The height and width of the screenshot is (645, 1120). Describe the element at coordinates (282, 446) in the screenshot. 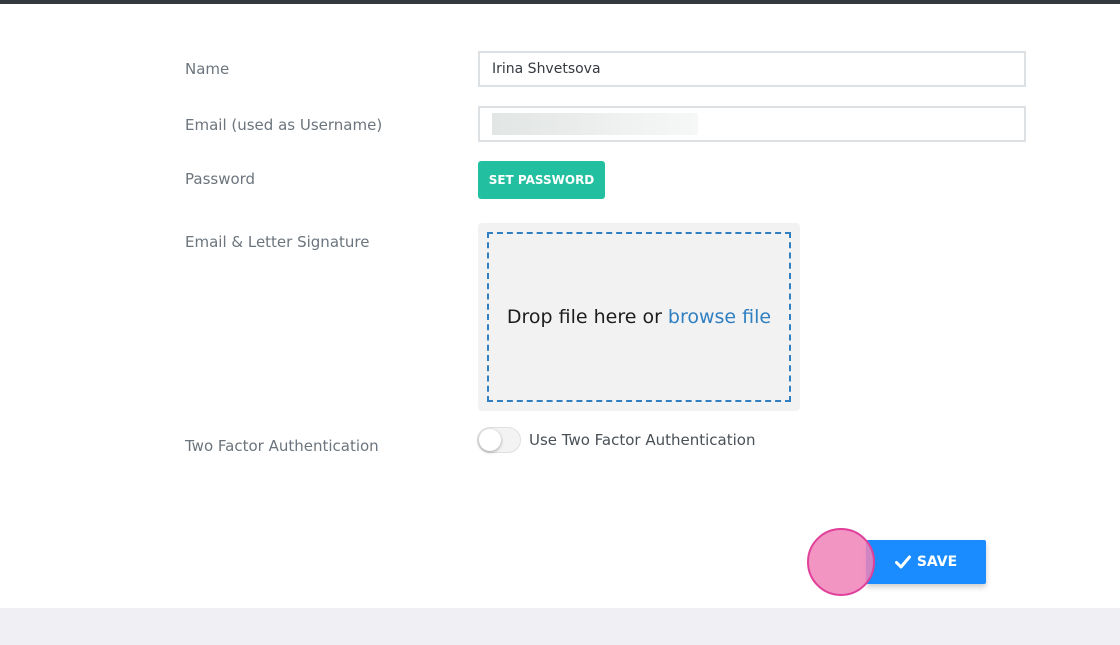

I see `two-factor-label: Two Factor Authentication` at that location.